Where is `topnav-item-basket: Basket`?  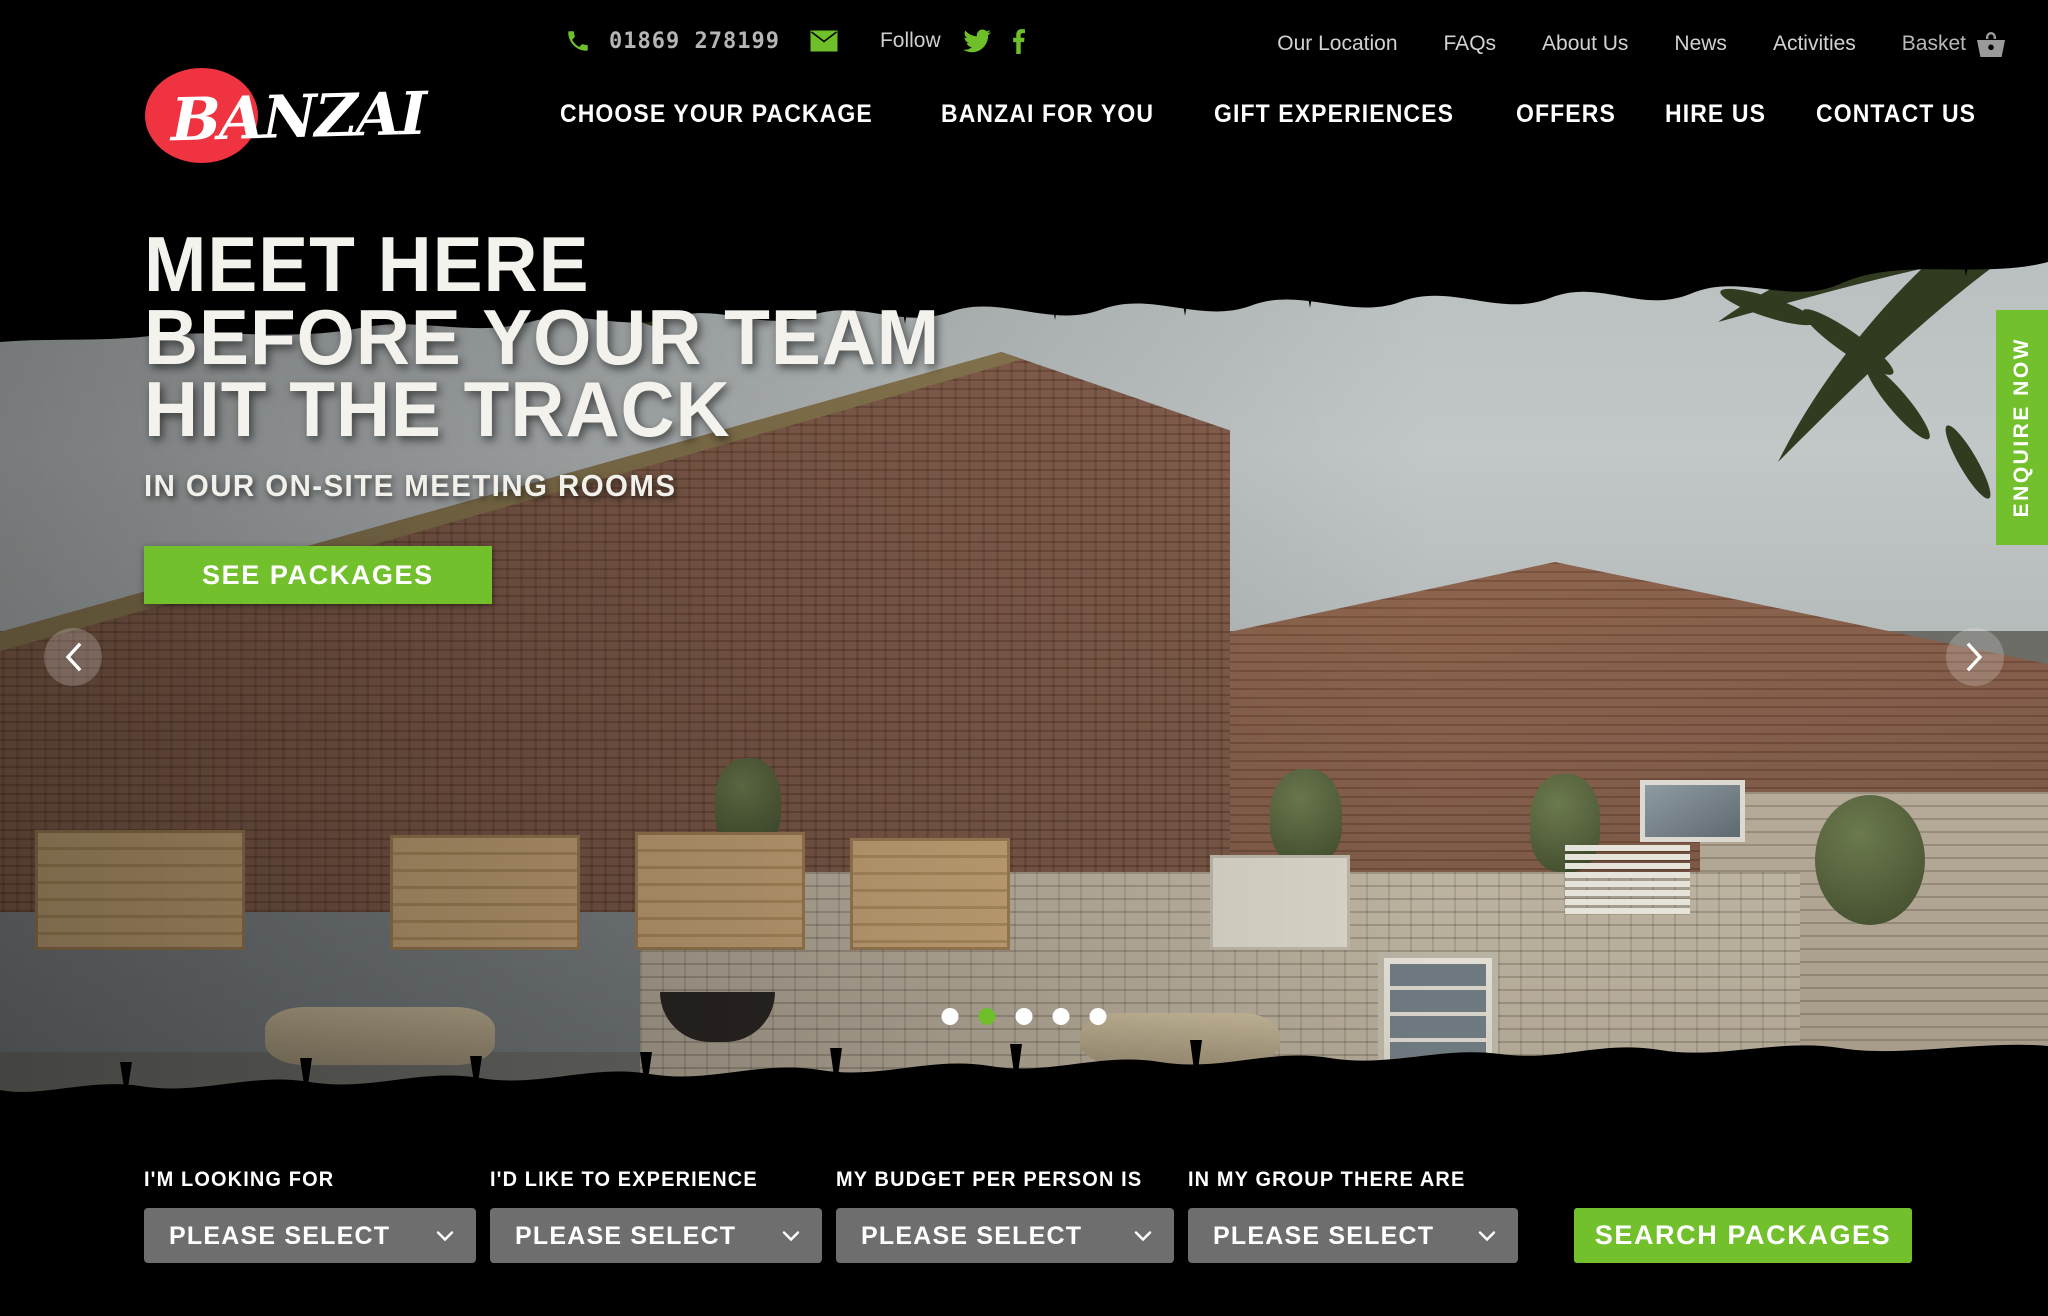
topnav-item-basket: Basket is located at coordinates (1927, 44).